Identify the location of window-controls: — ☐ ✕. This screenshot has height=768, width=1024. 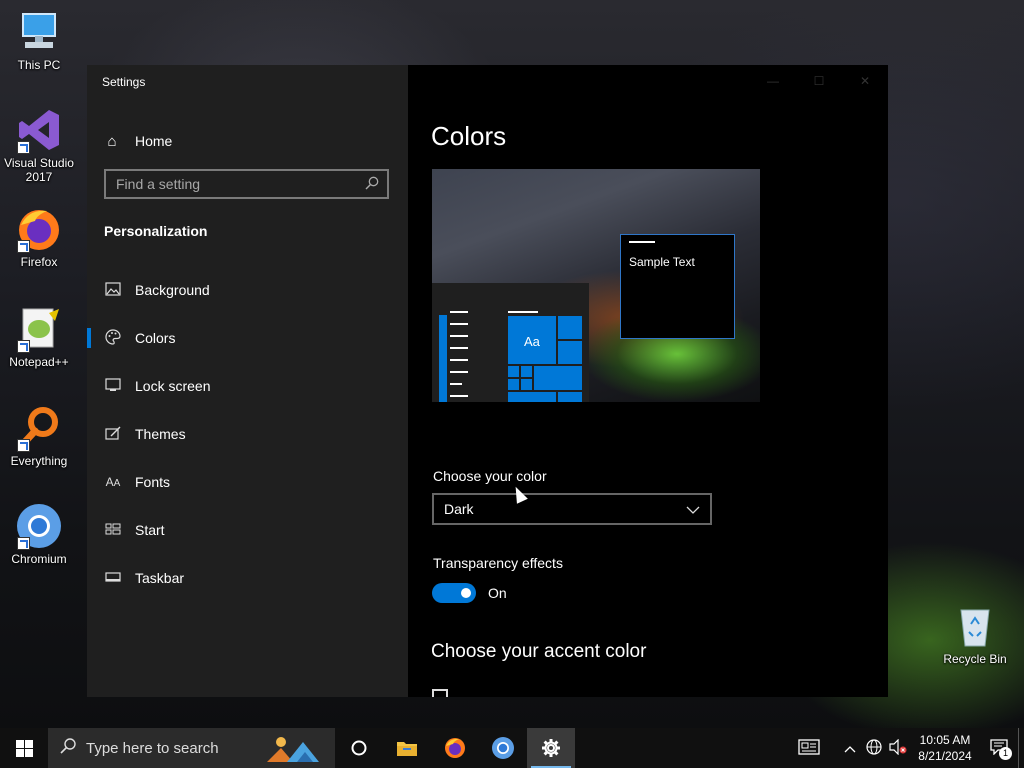
(819, 81).